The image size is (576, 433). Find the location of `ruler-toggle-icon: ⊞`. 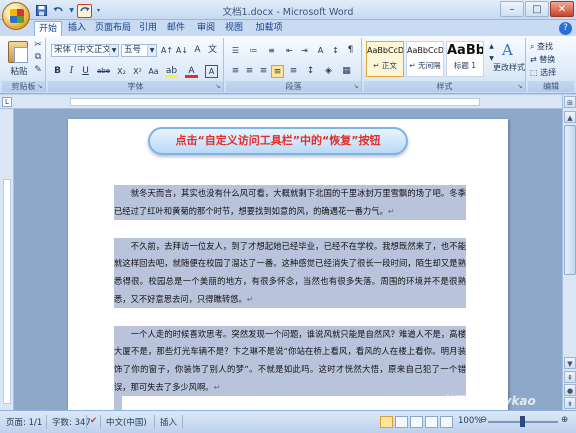

ruler-toggle-icon: ⊞ is located at coordinates (570, 102).